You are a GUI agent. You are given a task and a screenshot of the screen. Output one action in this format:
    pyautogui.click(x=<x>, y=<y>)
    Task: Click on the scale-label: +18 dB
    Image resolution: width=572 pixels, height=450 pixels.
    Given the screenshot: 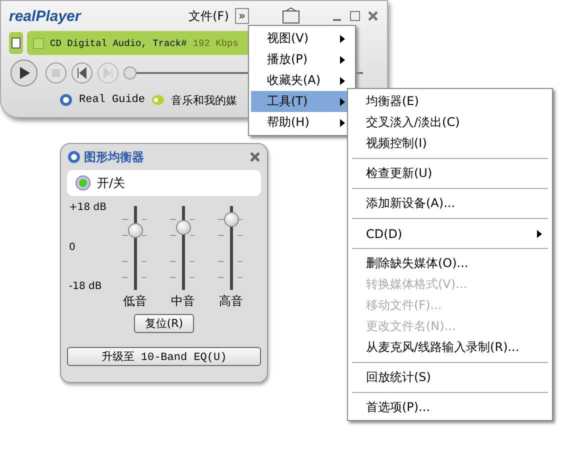 What is the action you would take?
    pyautogui.click(x=88, y=207)
    